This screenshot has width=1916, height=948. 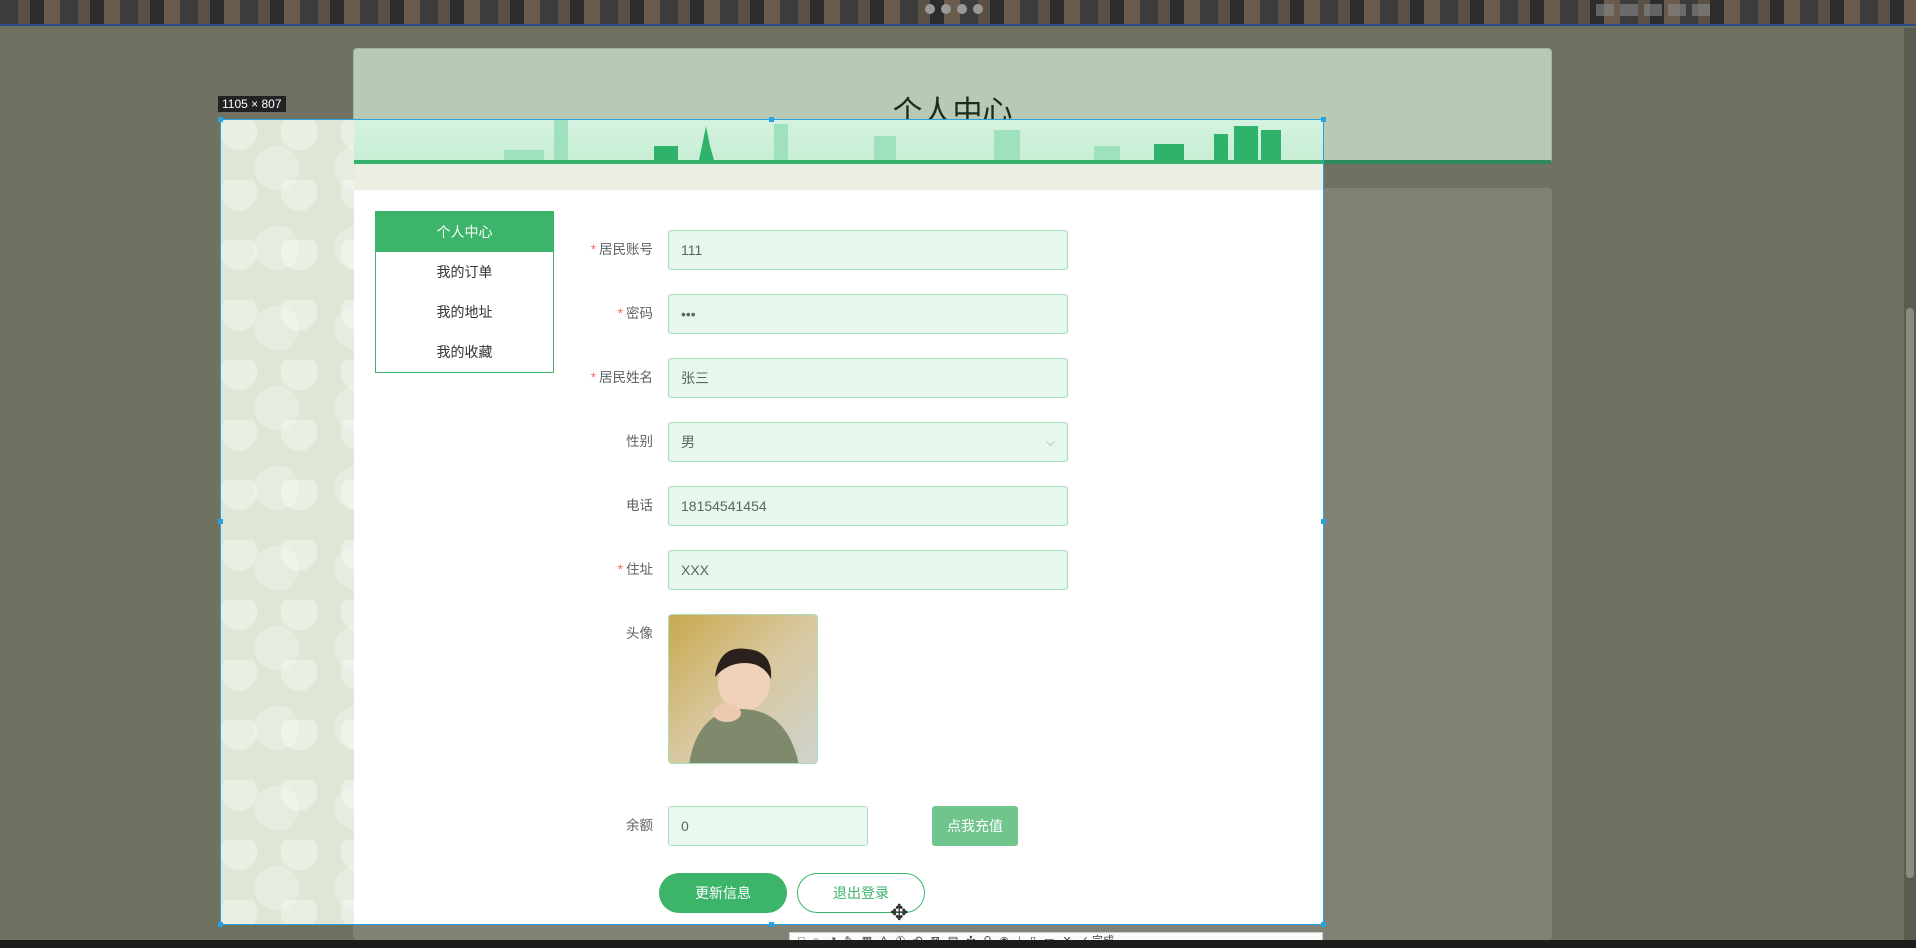 I want to click on selection-handle-tl, so click(x=220, y=119).